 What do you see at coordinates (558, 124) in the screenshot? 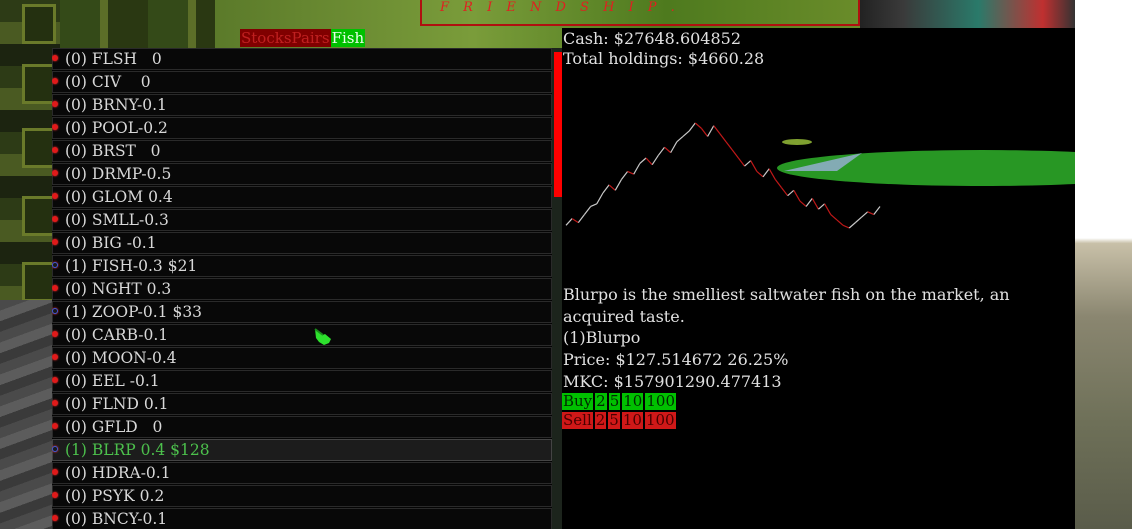
I see `scrollbar-thumb` at bounding box center [558, 124].